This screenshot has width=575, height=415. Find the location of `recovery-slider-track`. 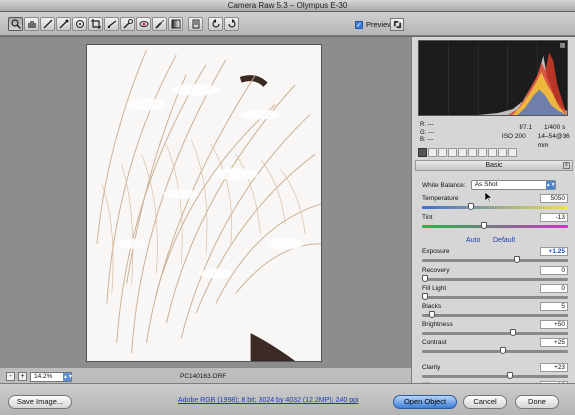

recovery-slider-track is located at coordinates (495, 278).